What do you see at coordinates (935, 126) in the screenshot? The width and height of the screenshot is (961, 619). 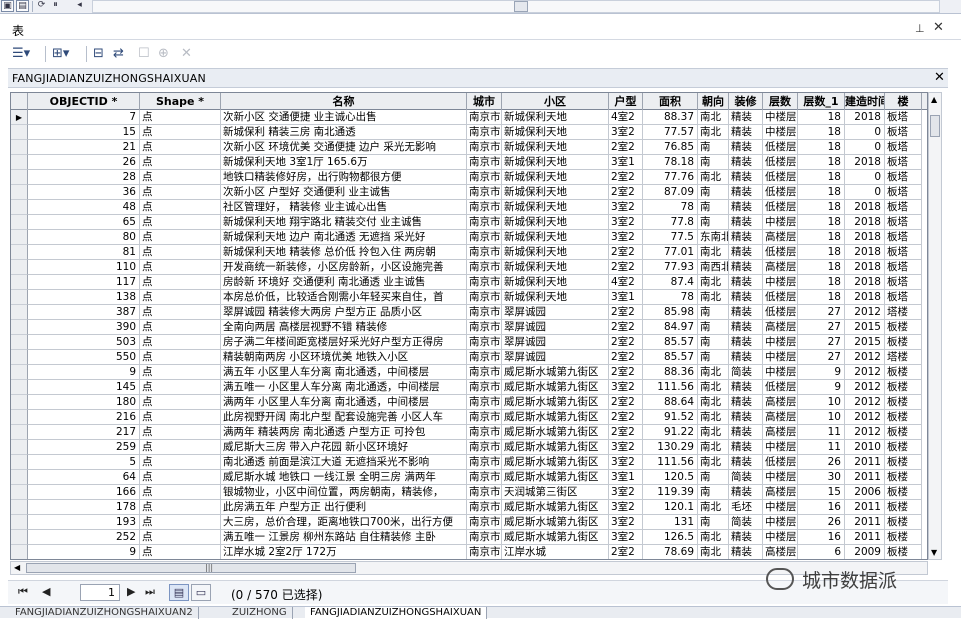 I see `vertical-scroll-thumb` at bounding box center [935, 126].